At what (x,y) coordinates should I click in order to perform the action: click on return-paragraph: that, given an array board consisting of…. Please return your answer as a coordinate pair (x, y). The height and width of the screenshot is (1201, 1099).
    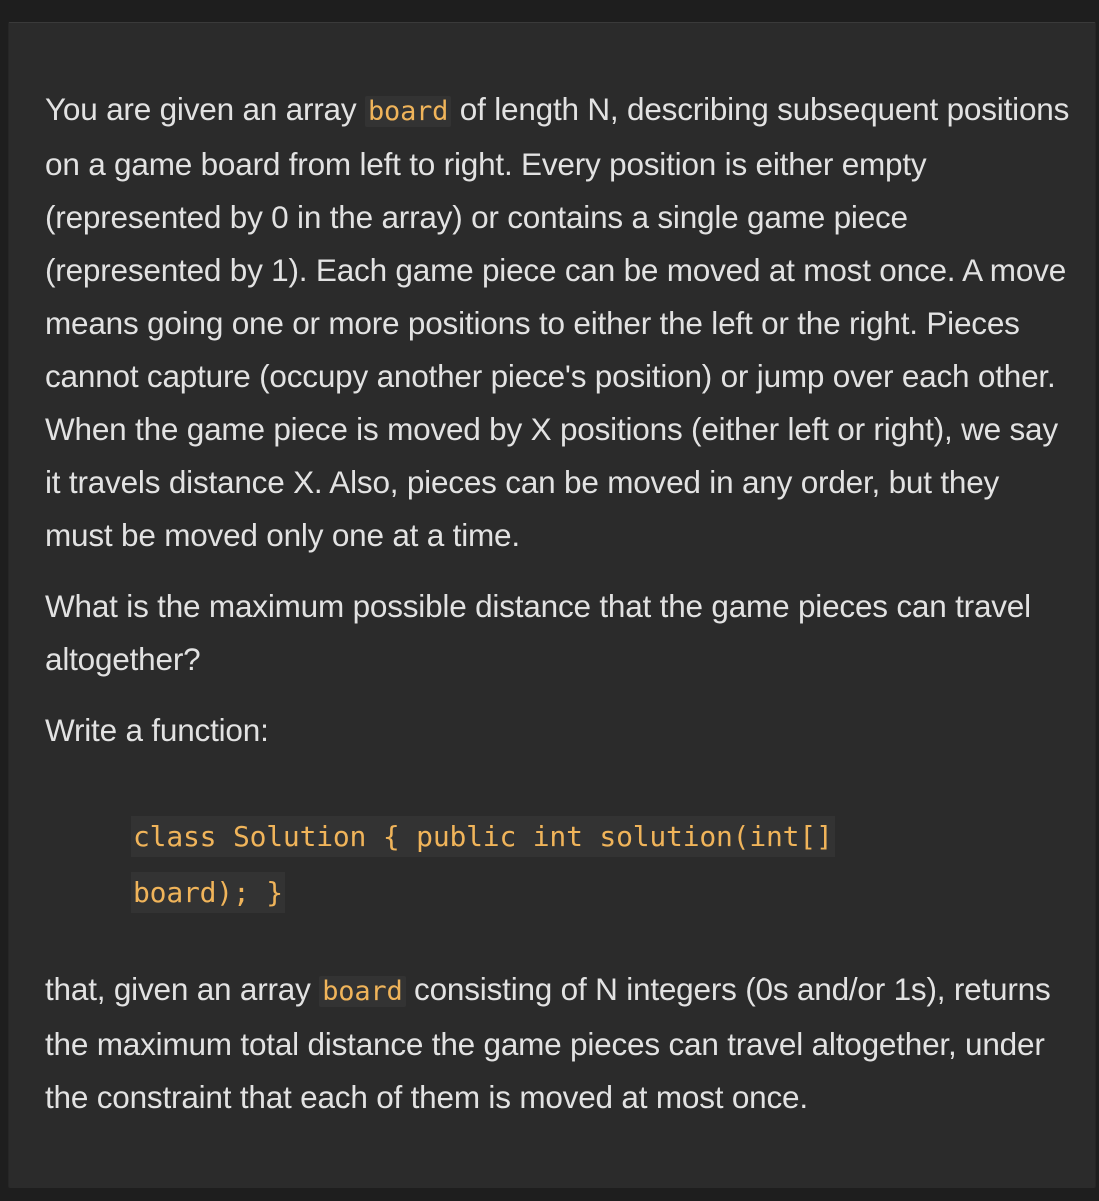
    Looking at the image, I should click on (560, 1043).